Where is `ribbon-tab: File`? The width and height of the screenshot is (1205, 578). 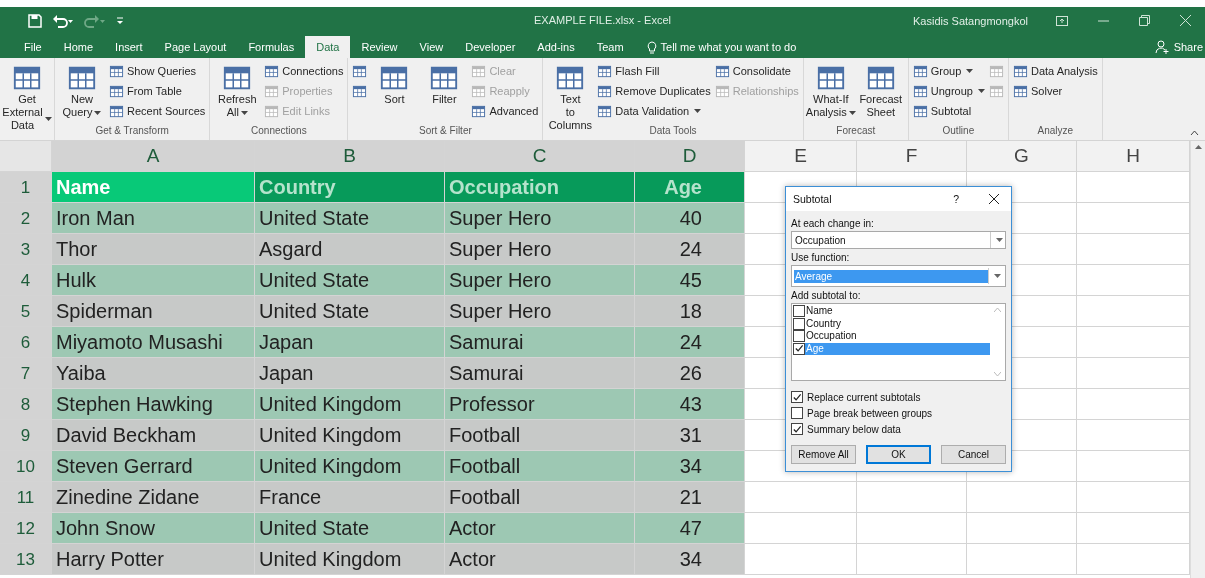 ribbon-tab: File is located at coordinates (33, 47).